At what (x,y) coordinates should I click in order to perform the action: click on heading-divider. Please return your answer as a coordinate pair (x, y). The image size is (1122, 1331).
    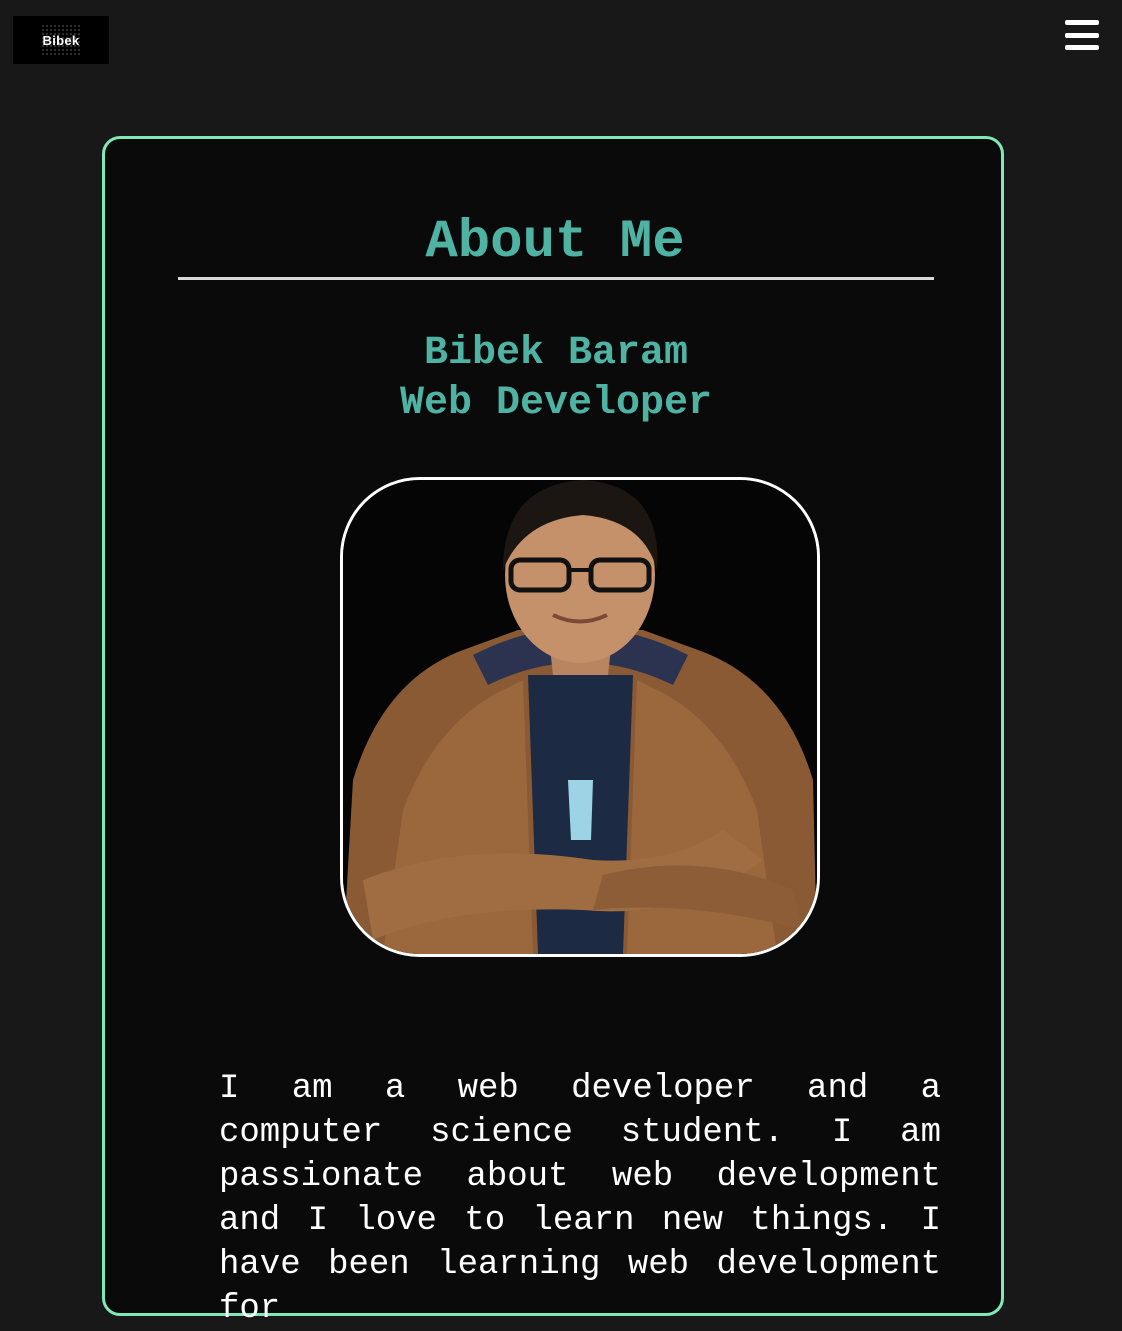
    Looking at the image, I should click on (556, 278).